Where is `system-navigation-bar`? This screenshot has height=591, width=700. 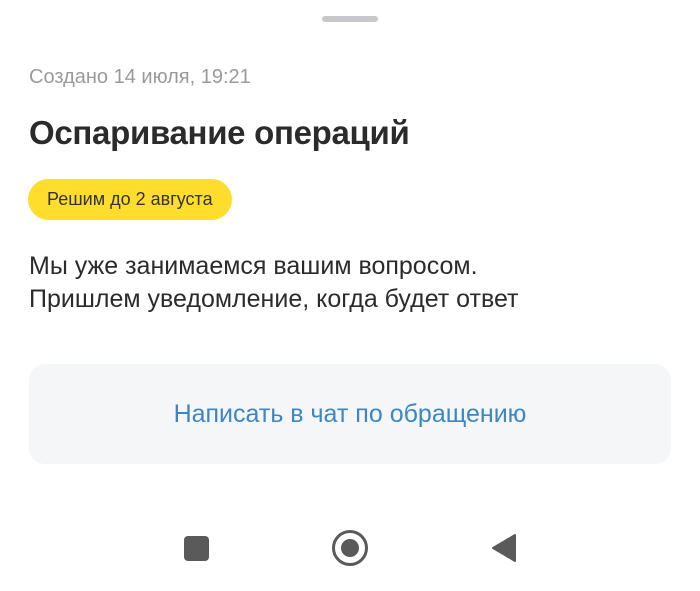 system-navigation-bar is located at coordinates (350, 548).